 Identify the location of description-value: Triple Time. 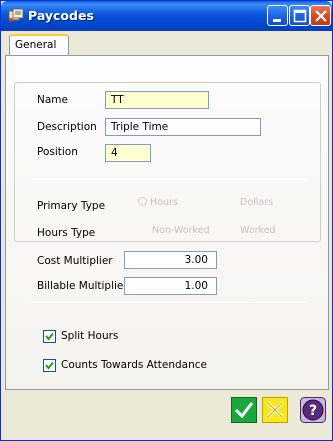
(140, 127).